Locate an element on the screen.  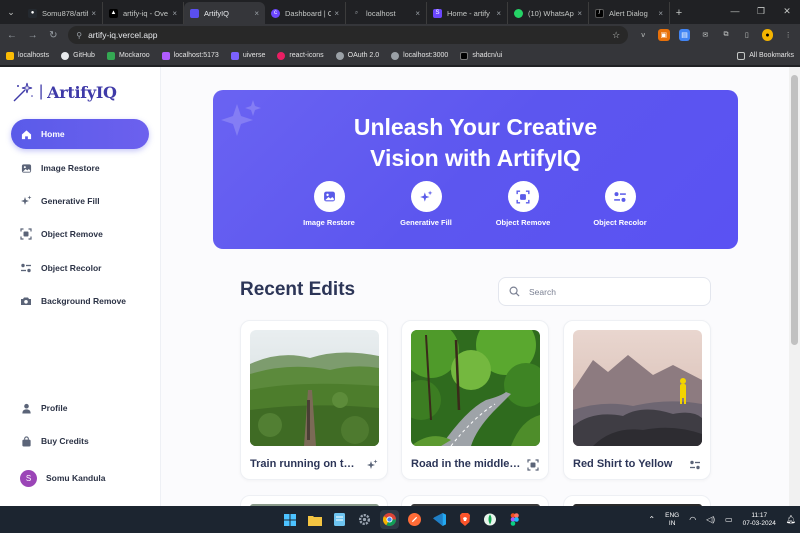
minimize-icon: — is located at coordinates (735, 11).